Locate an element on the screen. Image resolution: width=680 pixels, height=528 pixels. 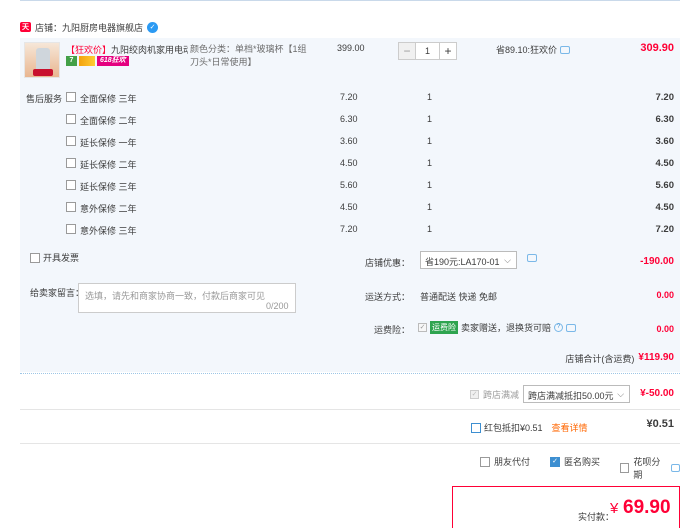
insurance-option: ✓ 运费险 卖家赠送，退换货可赔 ? is located at coordinates (497, 327).